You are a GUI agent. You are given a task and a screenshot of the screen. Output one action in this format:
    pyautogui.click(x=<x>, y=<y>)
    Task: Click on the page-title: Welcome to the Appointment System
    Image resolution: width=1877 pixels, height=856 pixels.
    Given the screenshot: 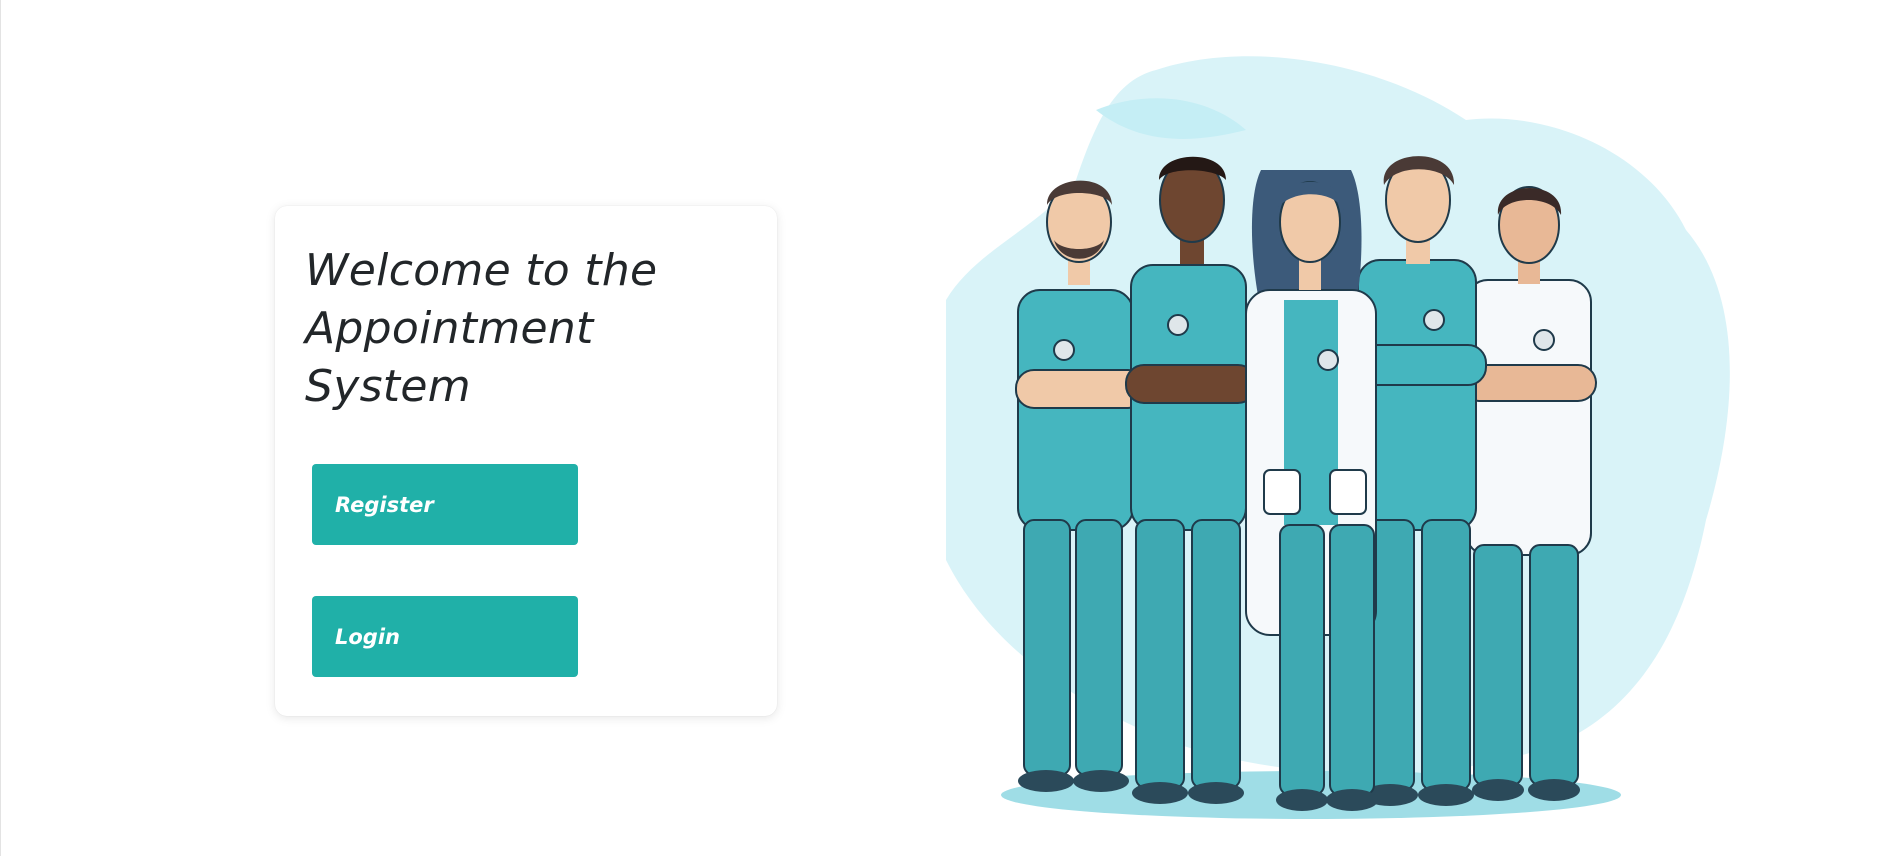 What is the action you would take?
    pyautogui.click(x=481, y=328)
    